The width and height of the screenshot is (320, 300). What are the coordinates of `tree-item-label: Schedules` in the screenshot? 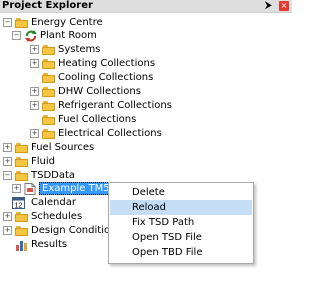 It's located at (57, 216).